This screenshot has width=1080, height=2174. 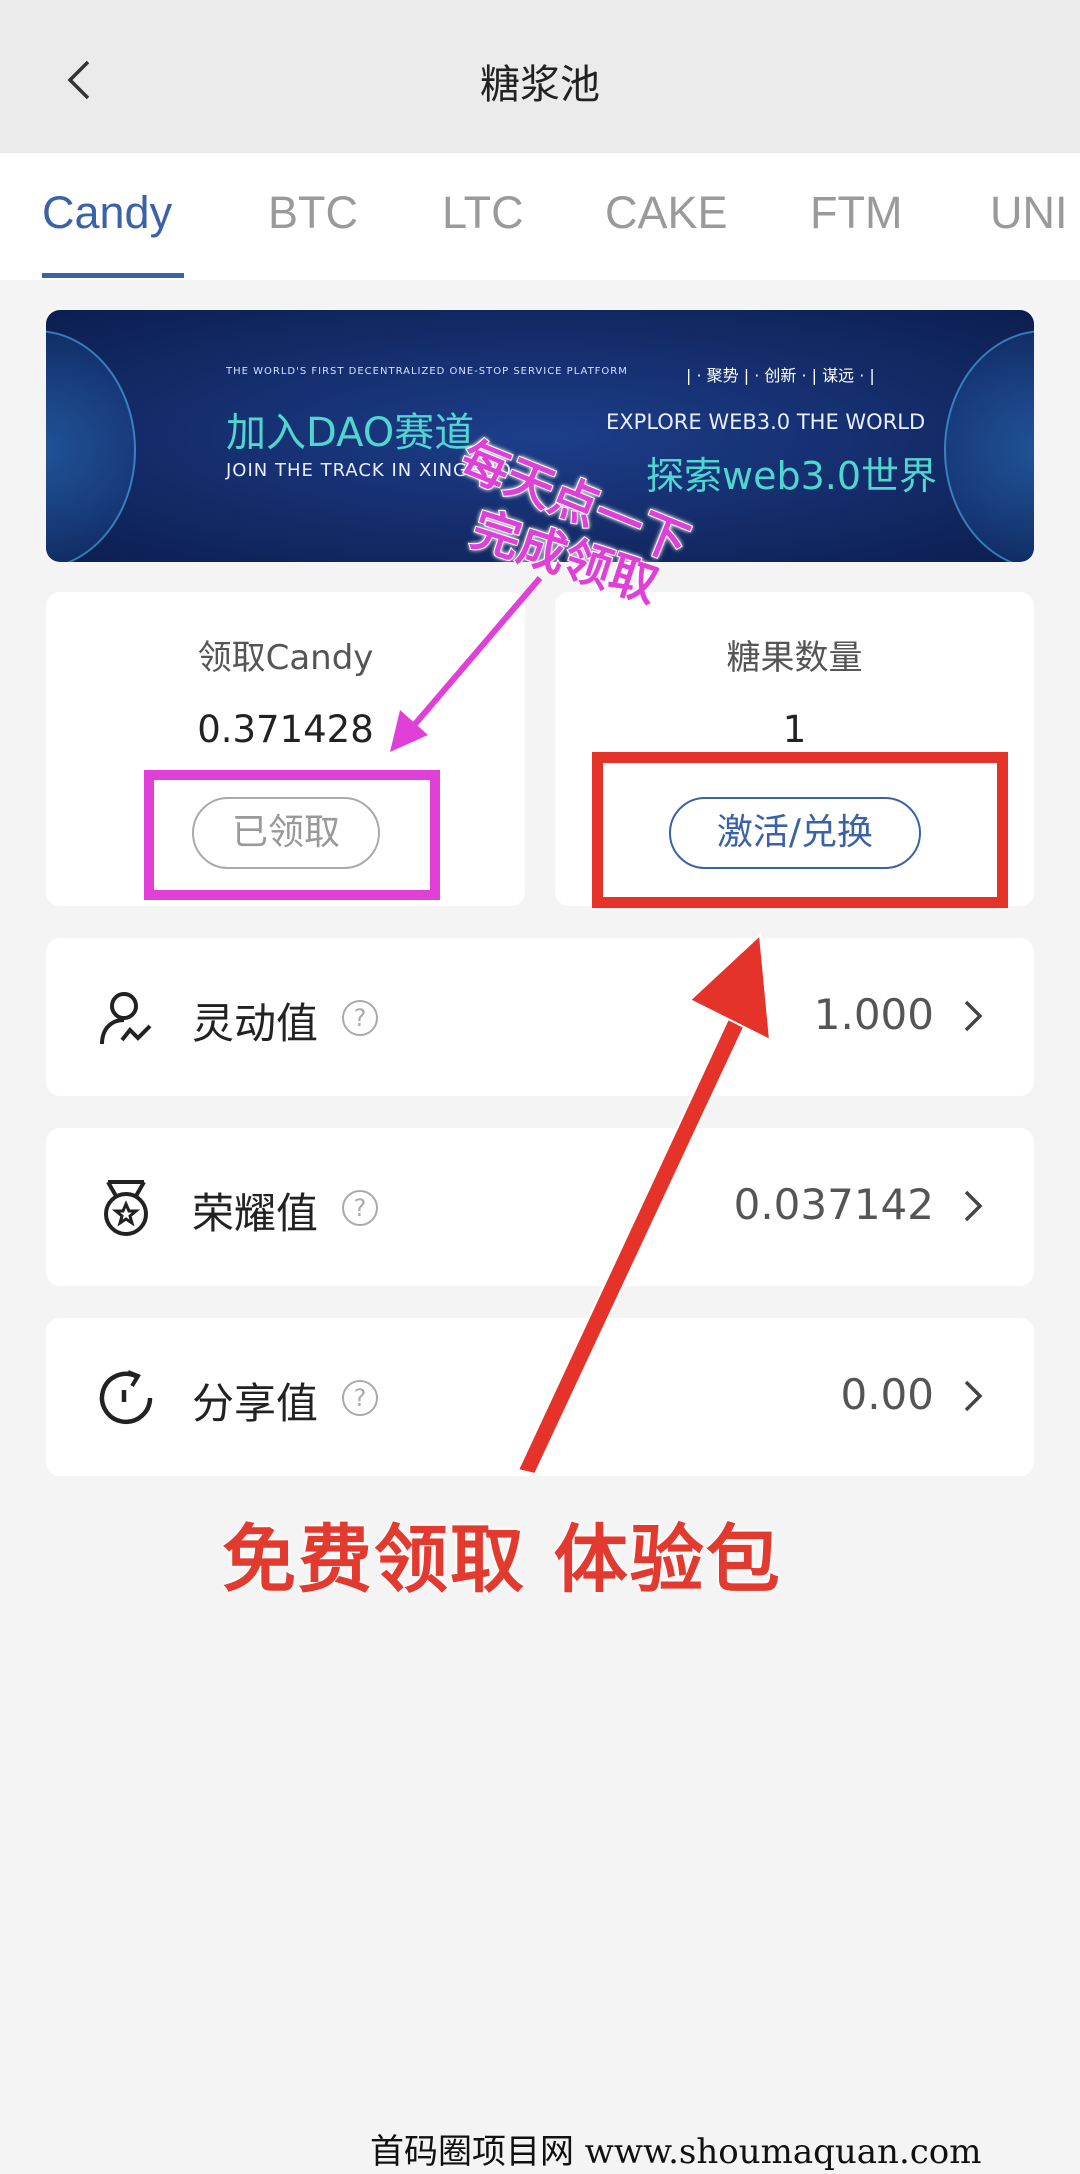 I want to click on row-share-value: 分享值 ? 0.00, so click(x=540, y=1397).